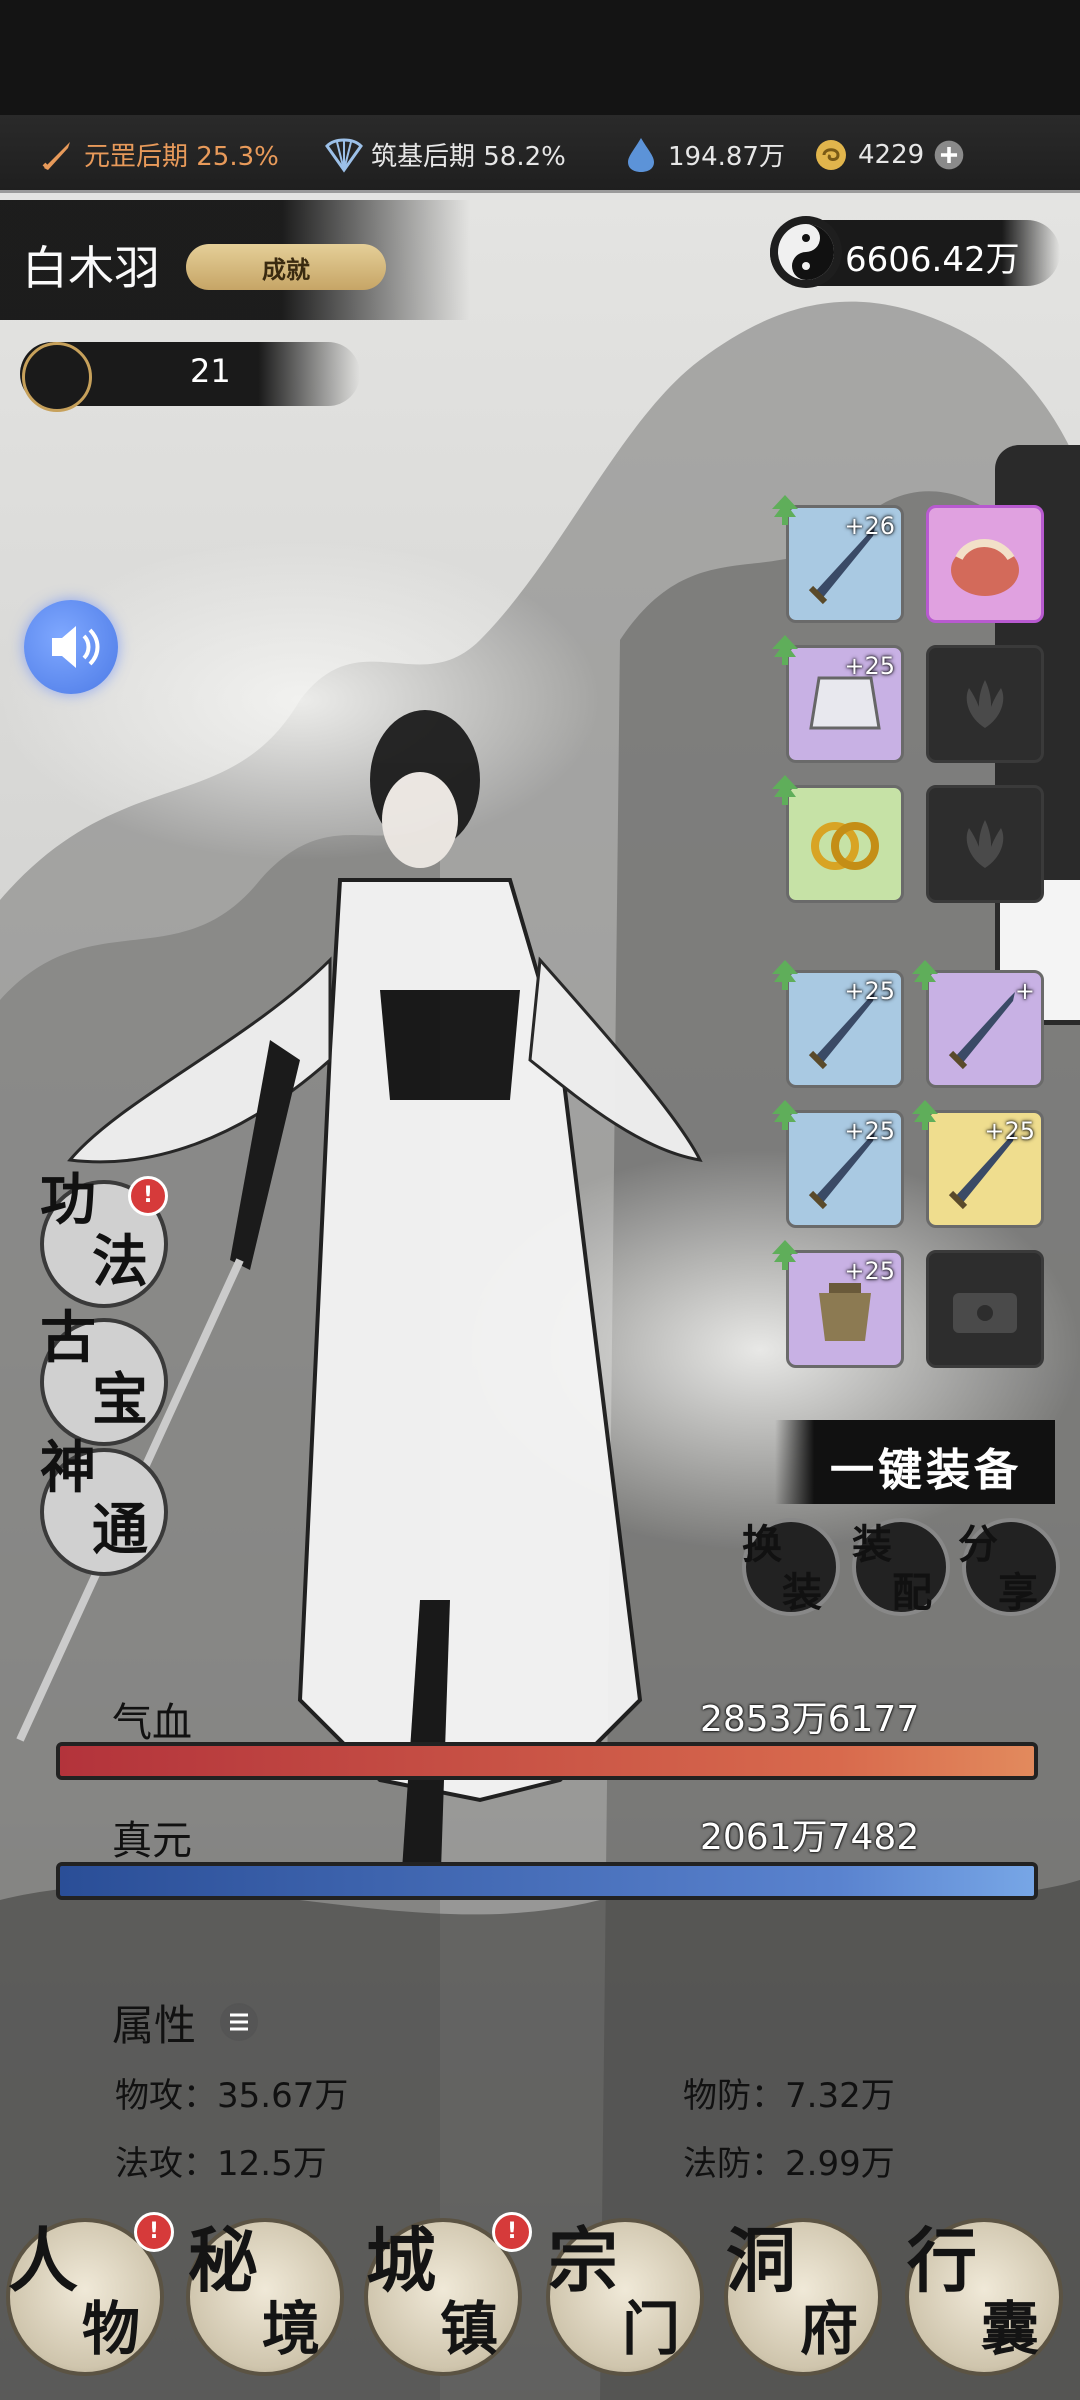 The image size is (1080, 2400). What do you see at coordinates (942, 2260) in the screenshot?
I see `nav-label-main: 行` at bounding box center [942, 2260].